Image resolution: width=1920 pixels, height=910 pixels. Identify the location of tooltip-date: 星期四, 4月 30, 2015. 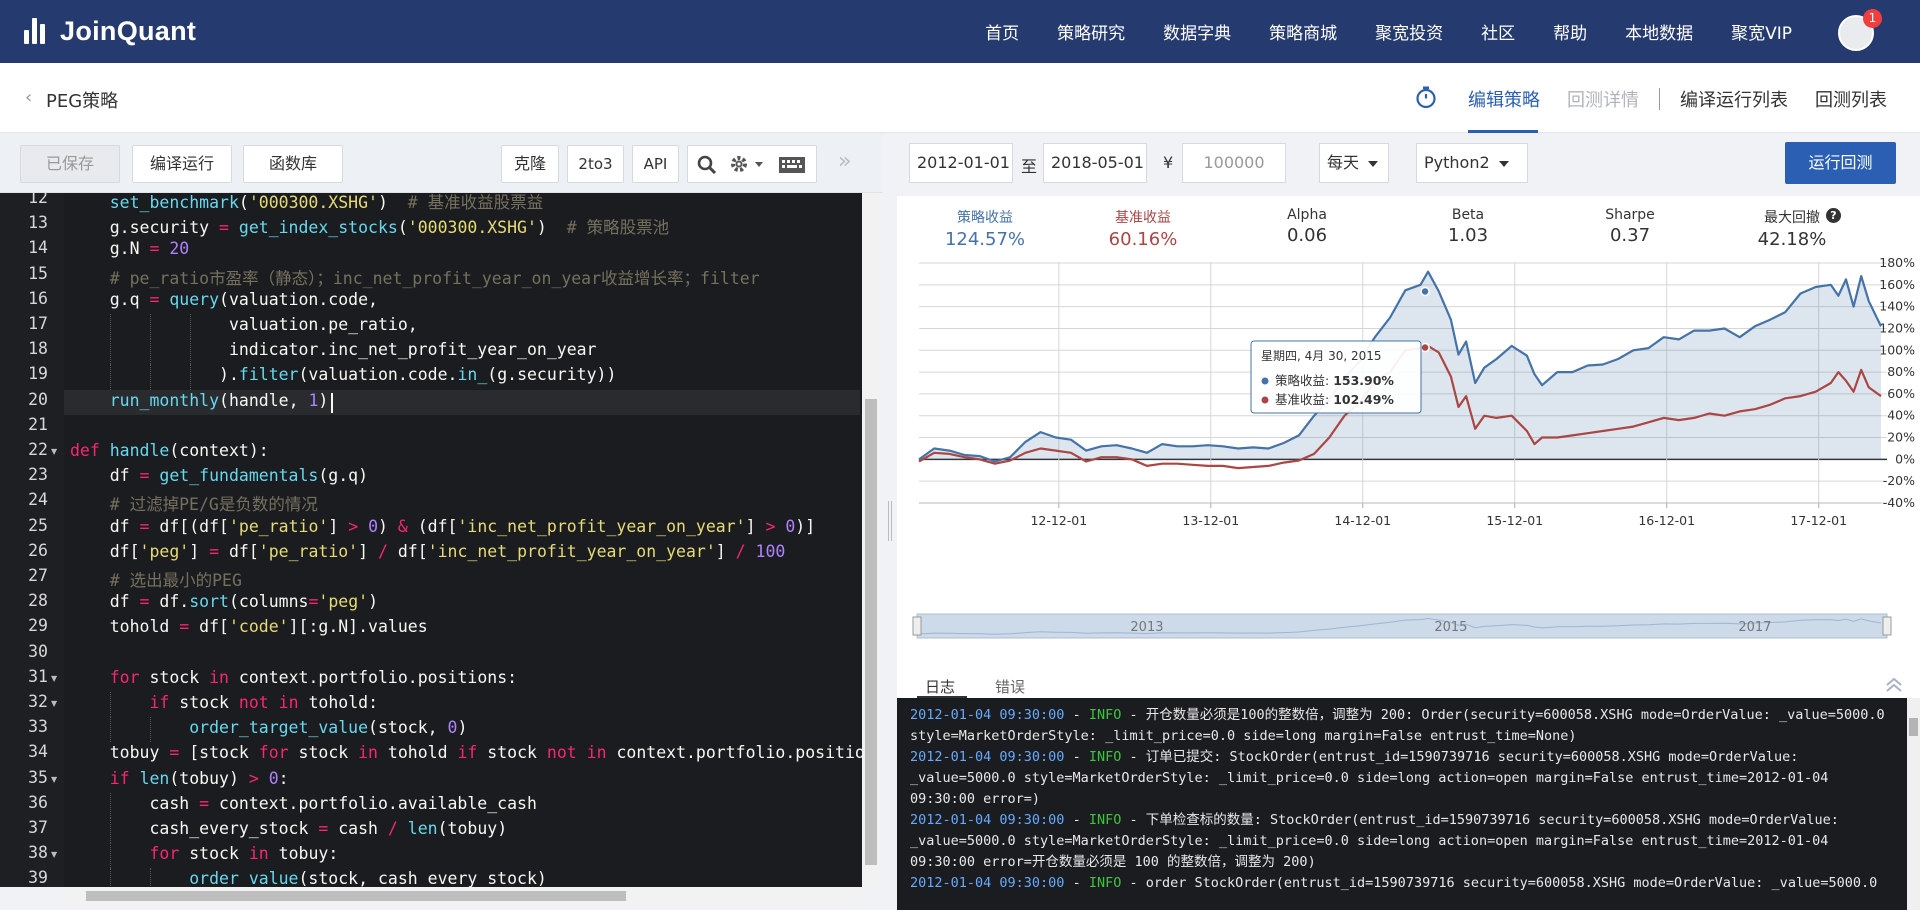
(1321, 356).